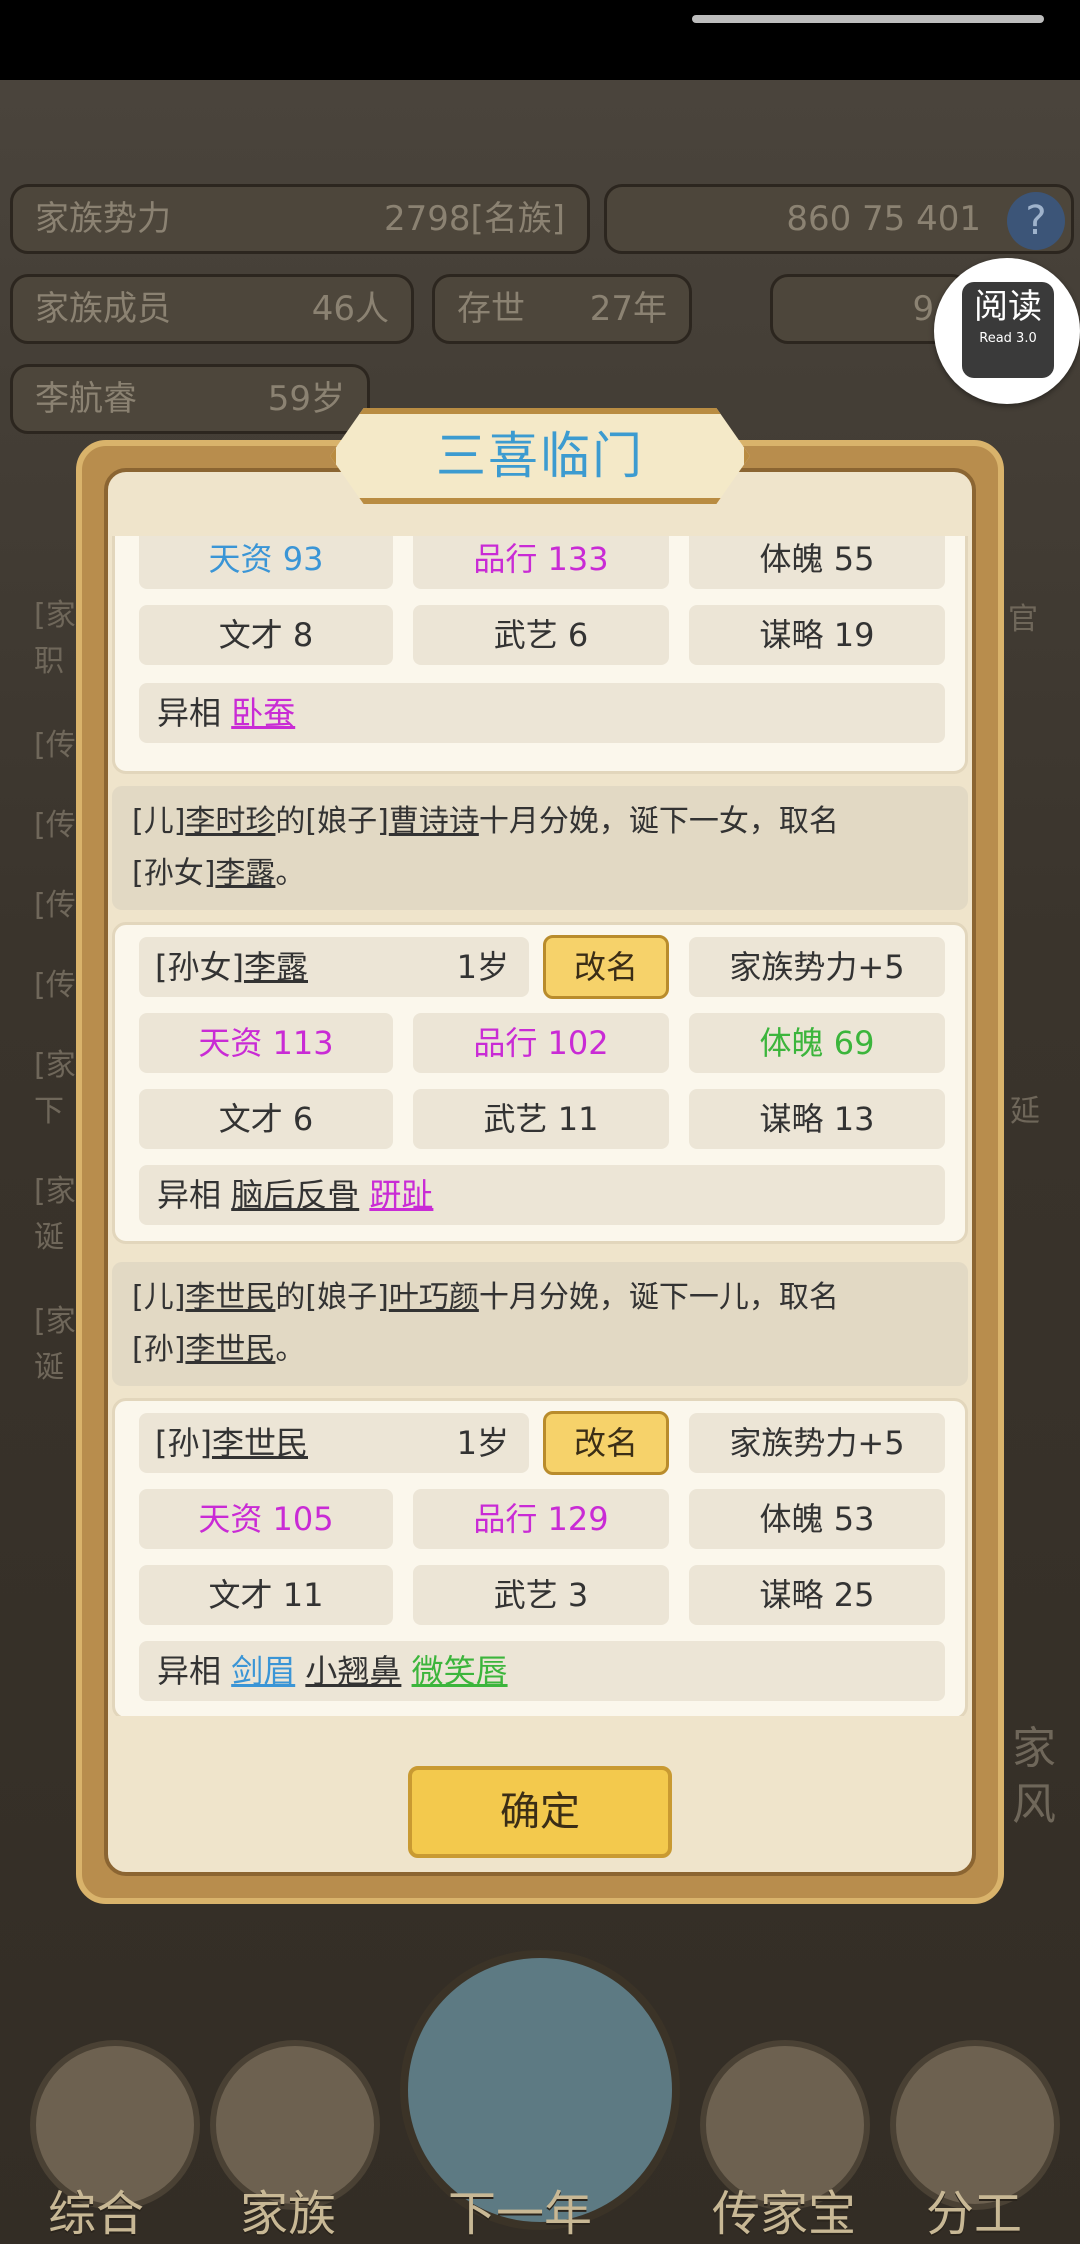 The image size is (1080, 2244). I want to click on traits-row: 异相 脑后反骨 趼趾, so click(542, 1195).